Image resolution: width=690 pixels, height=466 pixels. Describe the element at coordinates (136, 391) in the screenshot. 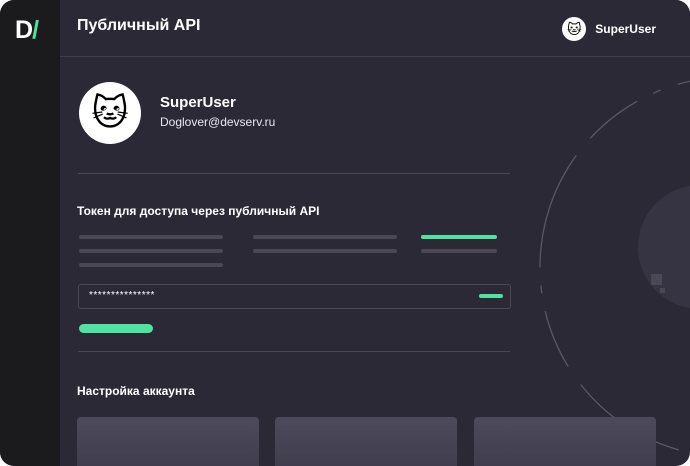

I see `account-section-title: Настройка аккаунта` at that location.